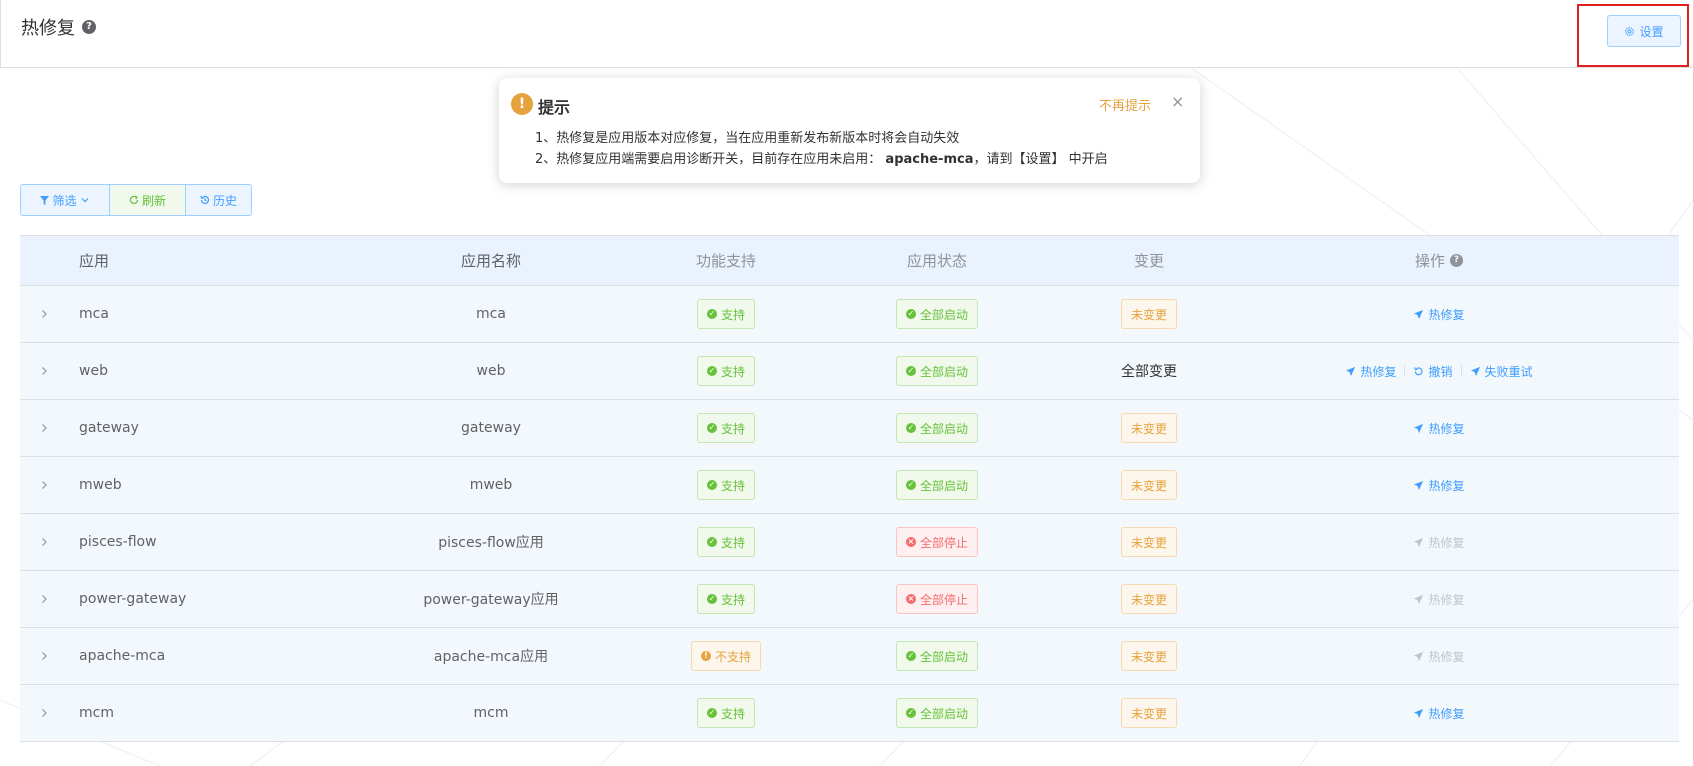  Describe the element at coordinates (910, 542) in the screenshot. I see `close-circle-icon: ×` at that location.